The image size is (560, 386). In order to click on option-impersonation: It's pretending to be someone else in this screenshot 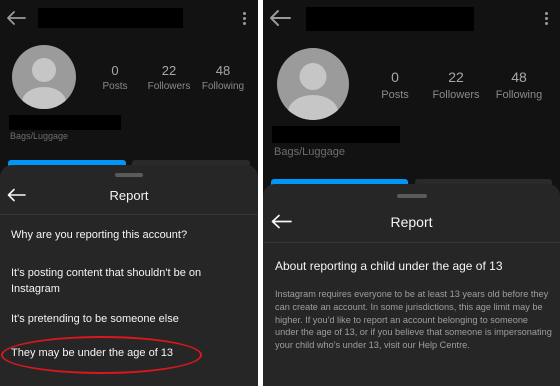, I will do `click(128, 319)`.